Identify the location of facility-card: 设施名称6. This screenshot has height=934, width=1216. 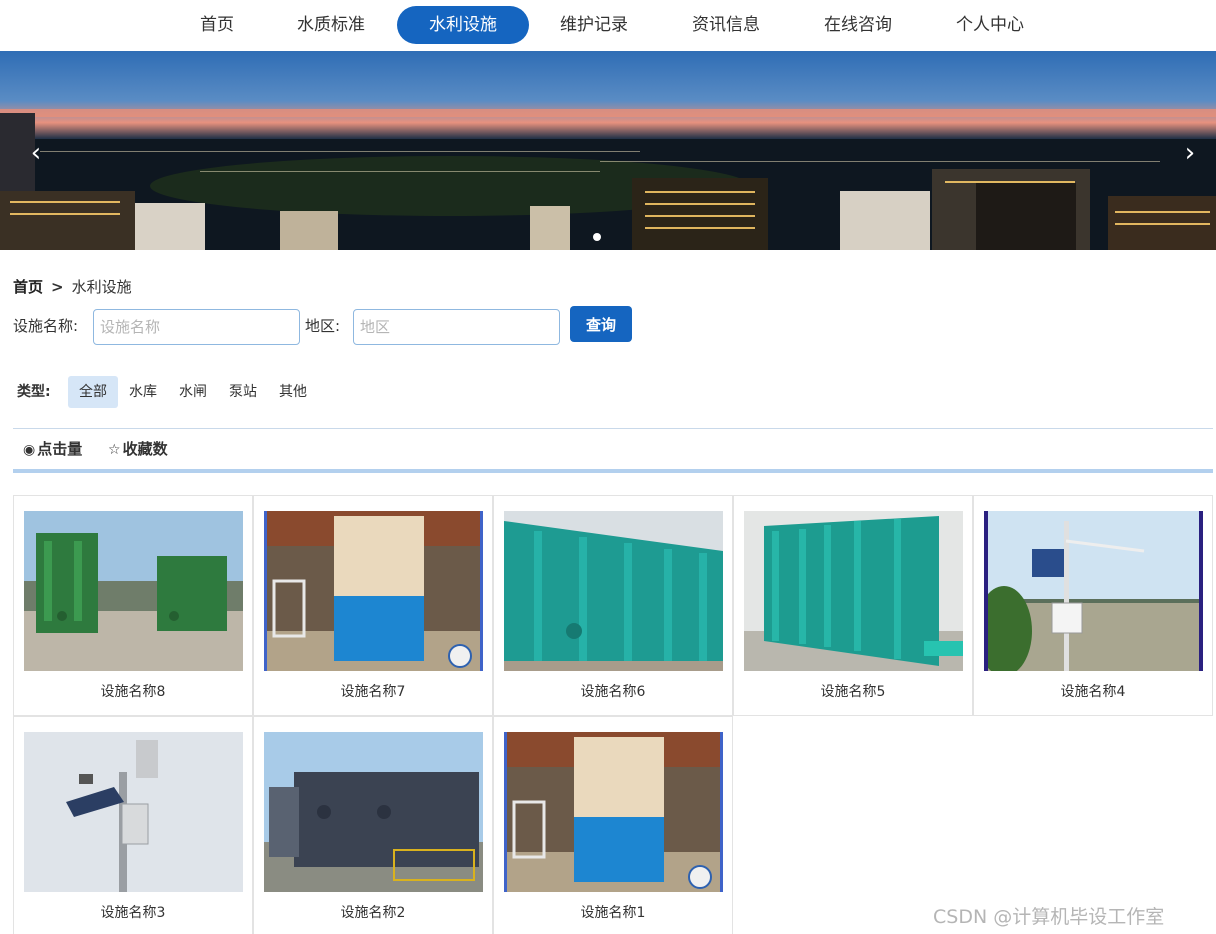
(613, 605).